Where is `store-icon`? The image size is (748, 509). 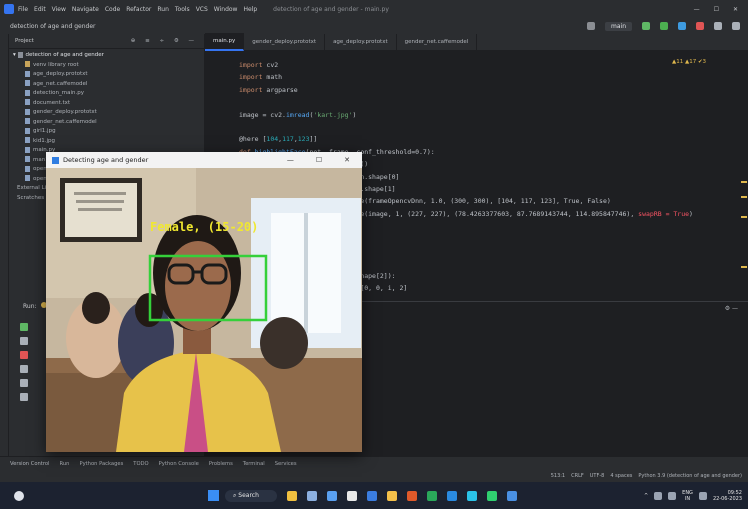
store-icon is located at coordinates (371, 495).